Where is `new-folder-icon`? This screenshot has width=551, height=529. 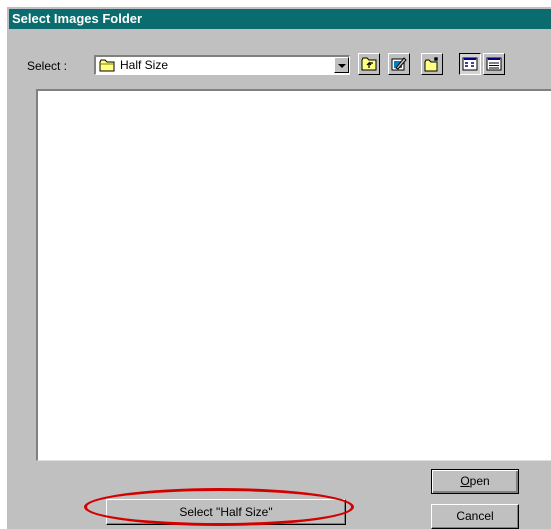
new-folder-icon is located at coordinates (431, 64).